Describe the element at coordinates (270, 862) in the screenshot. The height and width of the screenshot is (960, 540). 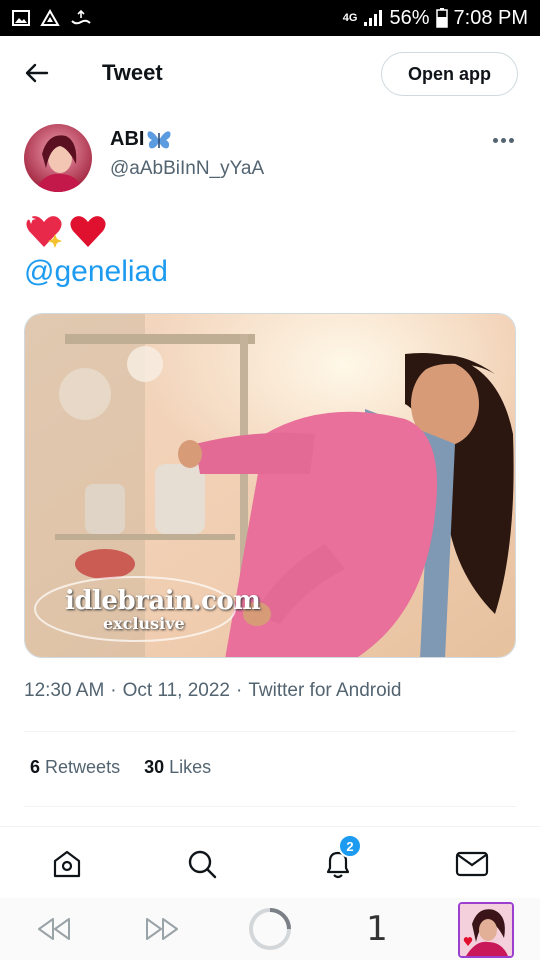
I see `bottom-navigation: 2` at that location.